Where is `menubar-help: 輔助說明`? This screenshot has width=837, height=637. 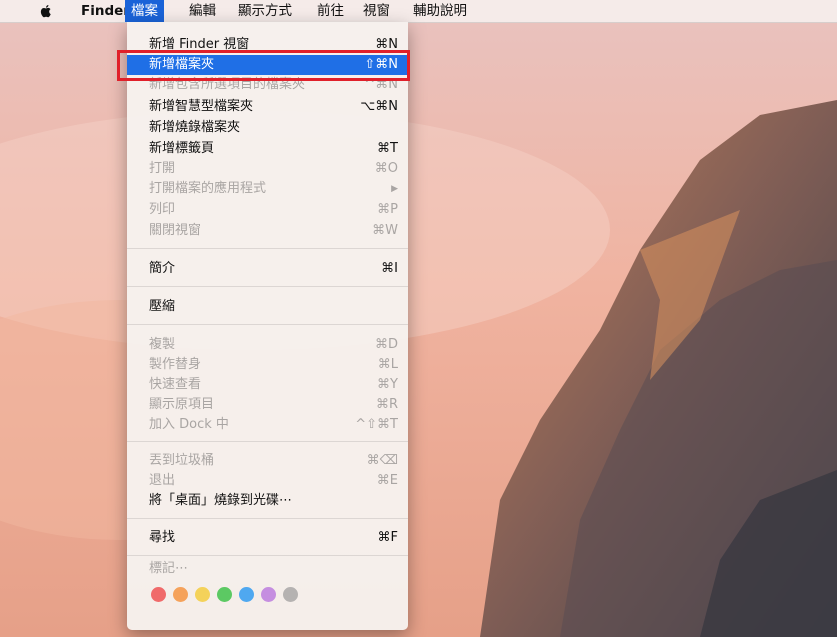
menubar-help: 輔助說明 is located at coordinates (440, 11).